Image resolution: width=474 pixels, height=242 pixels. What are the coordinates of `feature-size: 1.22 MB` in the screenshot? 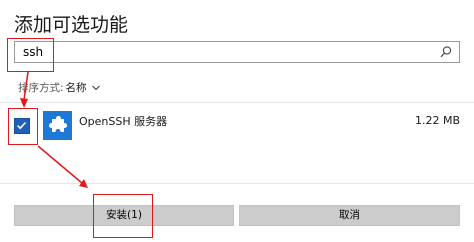 It's located at (437, 120).